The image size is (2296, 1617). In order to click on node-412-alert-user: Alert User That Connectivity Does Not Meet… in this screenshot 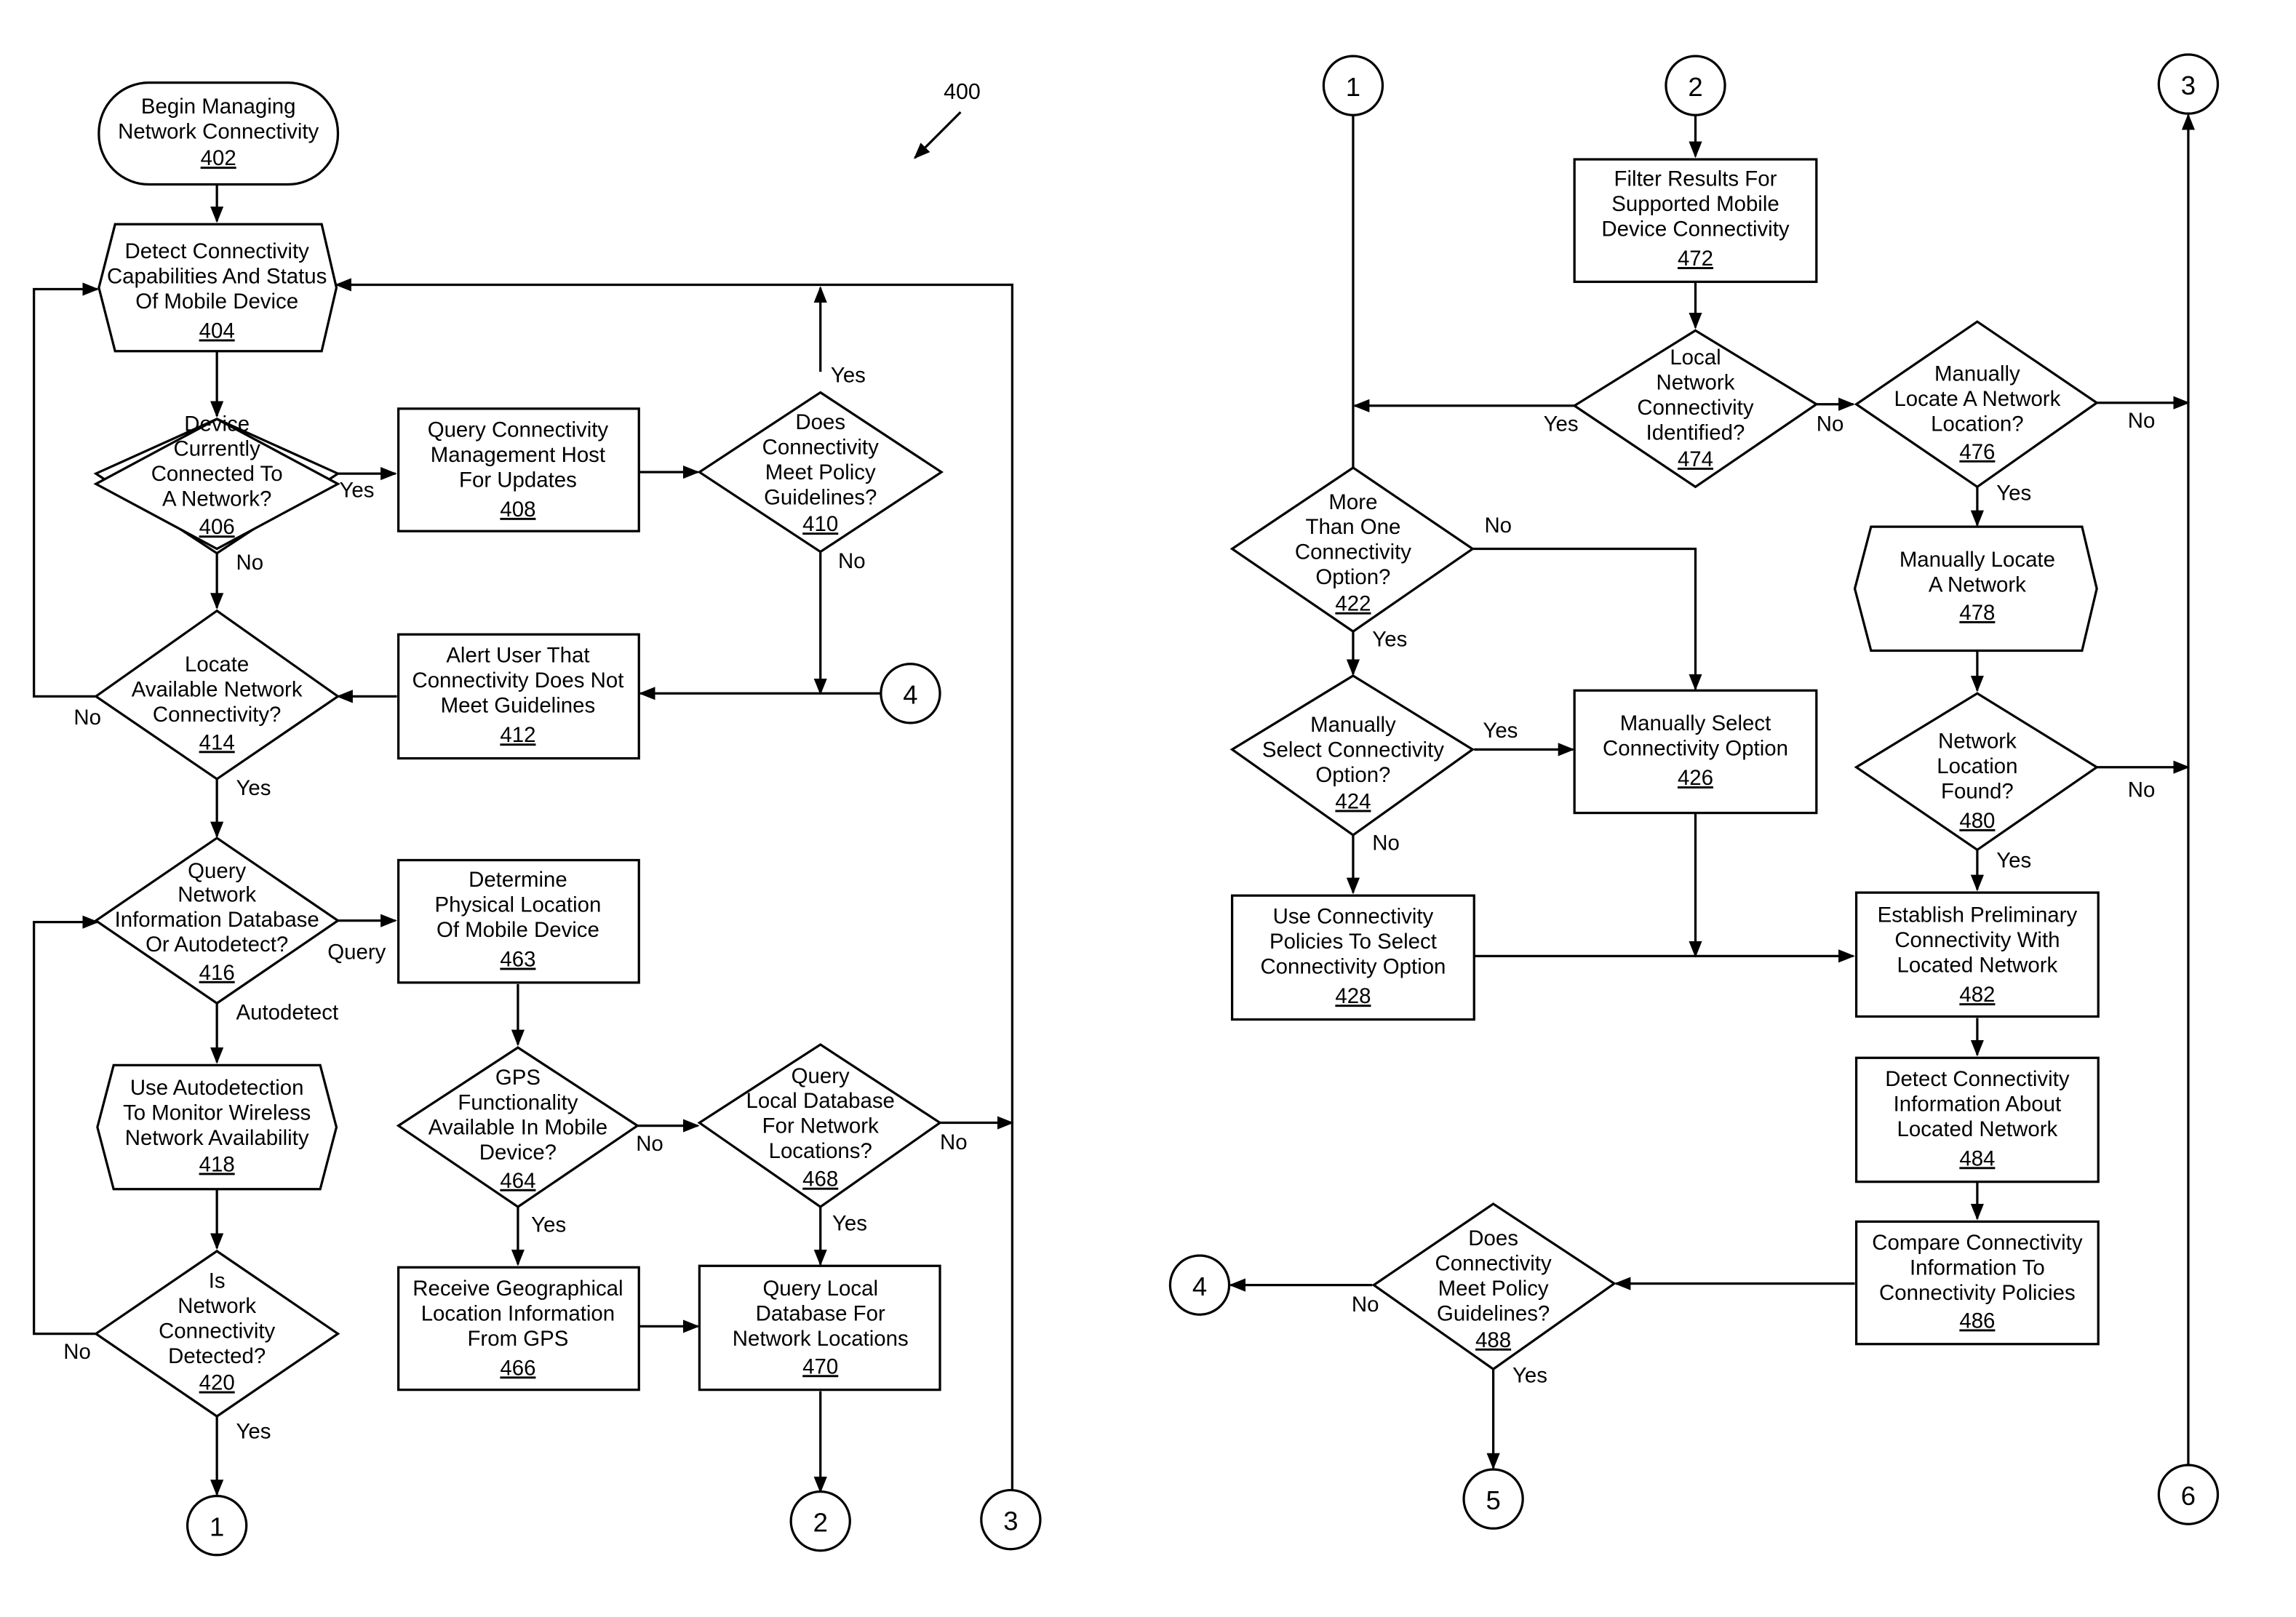, I will do `click(518, 696)`.